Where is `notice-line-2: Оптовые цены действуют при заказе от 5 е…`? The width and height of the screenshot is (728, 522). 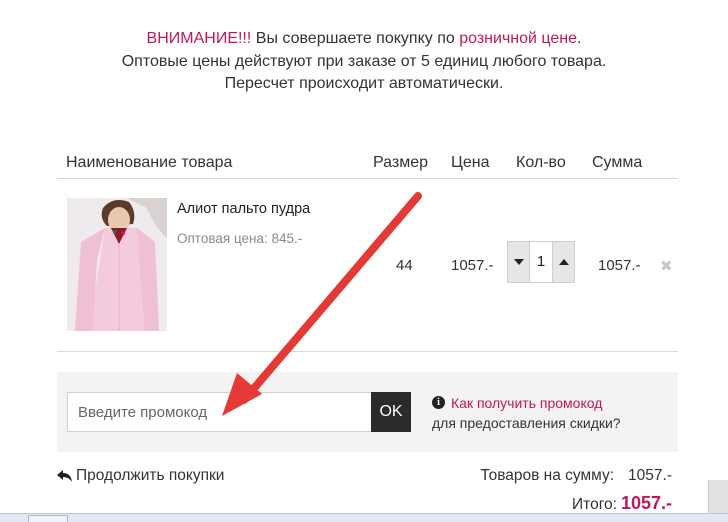 notice-line-2: Оптовые цены действуют при заказе от 5 е… is located at coordinates (364, 61).